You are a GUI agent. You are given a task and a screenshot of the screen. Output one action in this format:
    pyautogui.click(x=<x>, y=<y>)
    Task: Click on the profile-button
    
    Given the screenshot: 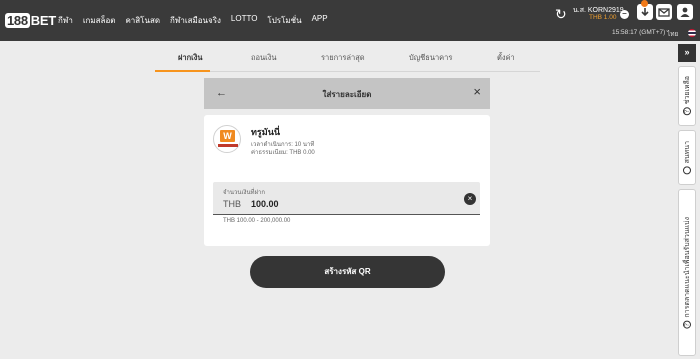 What is the action you would take?
    pyautogui.click(x=685, y=12)
    